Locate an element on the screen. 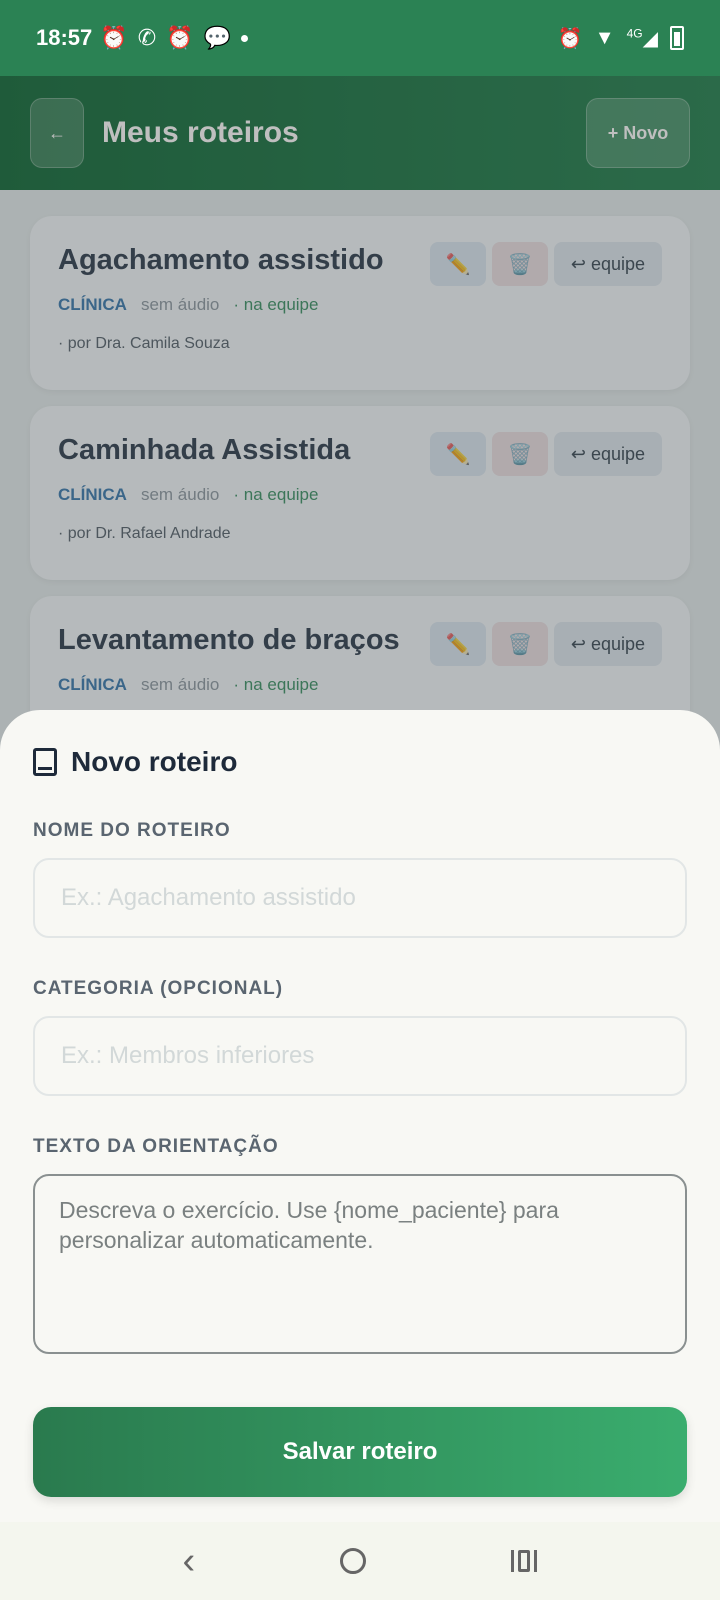  name-input is located at coordinates (360, 898).